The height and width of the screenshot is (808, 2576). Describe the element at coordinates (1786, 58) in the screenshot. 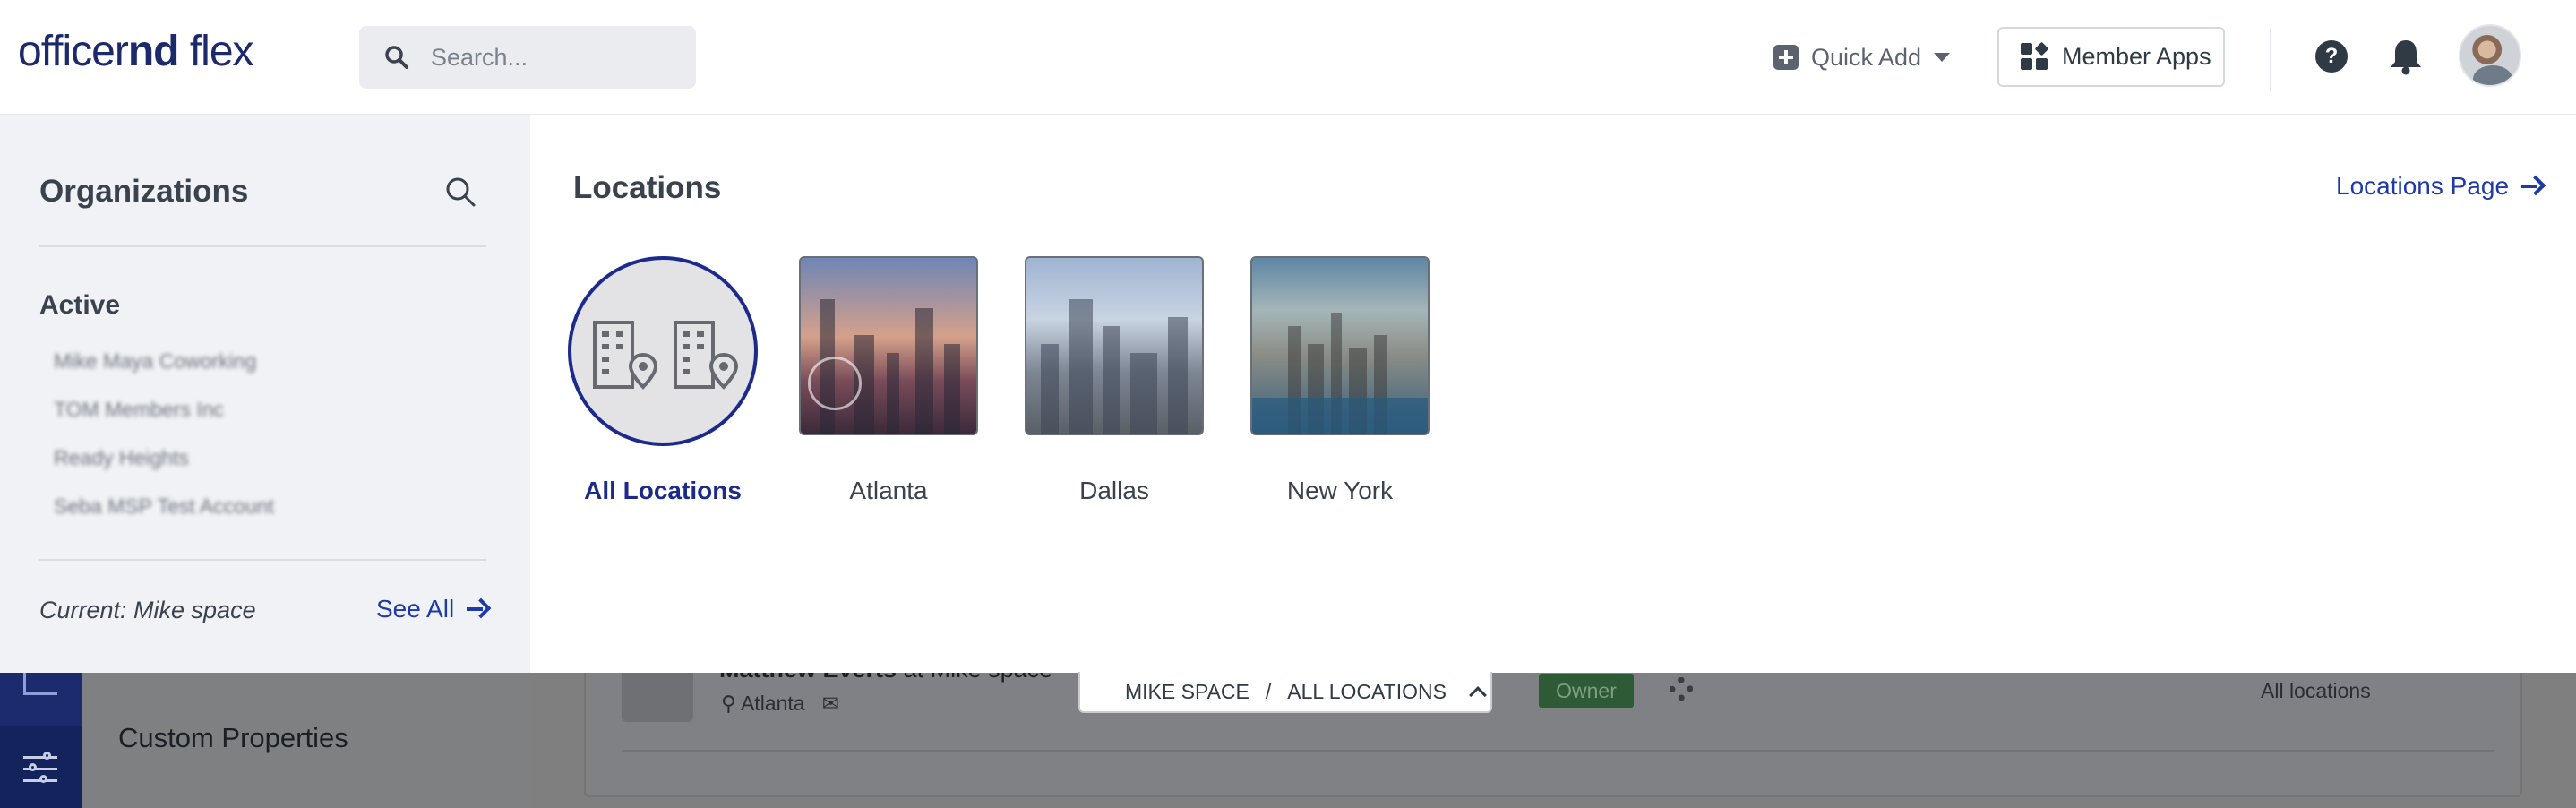

I see `plus-square-icon` at that location.